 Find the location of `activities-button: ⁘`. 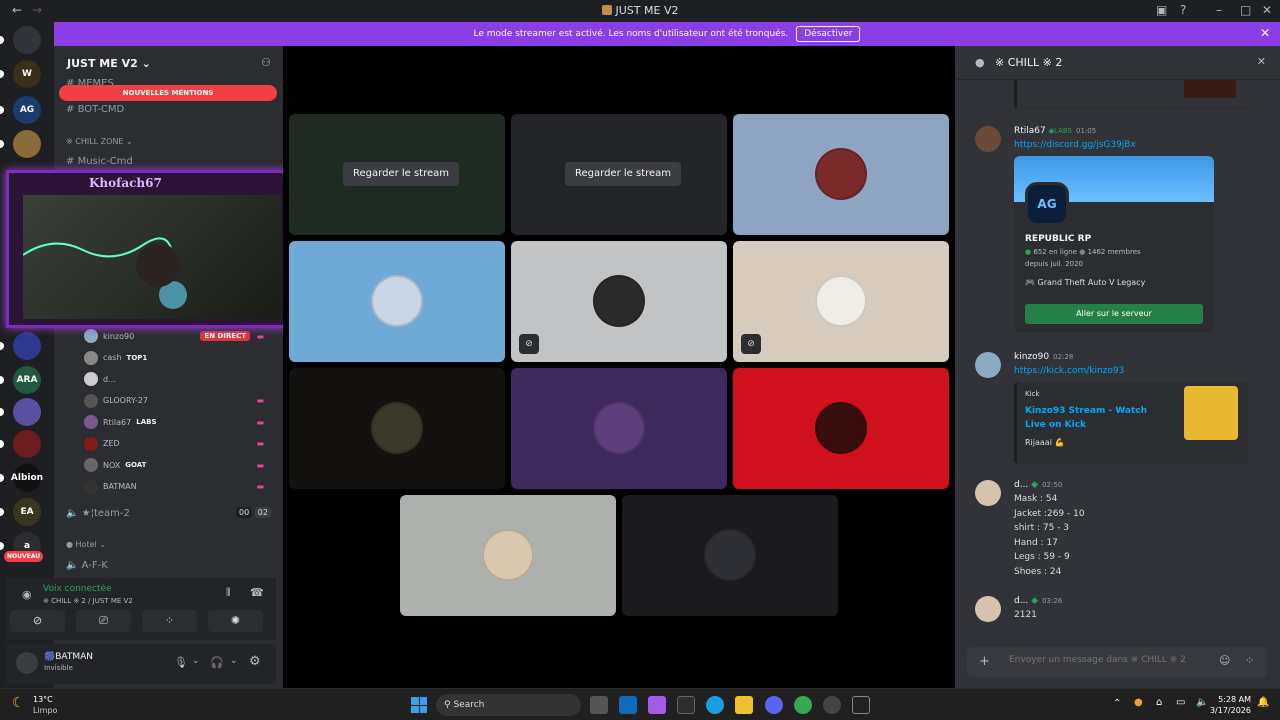

activities-button: ⁘ is located at coordinates (169, 621).